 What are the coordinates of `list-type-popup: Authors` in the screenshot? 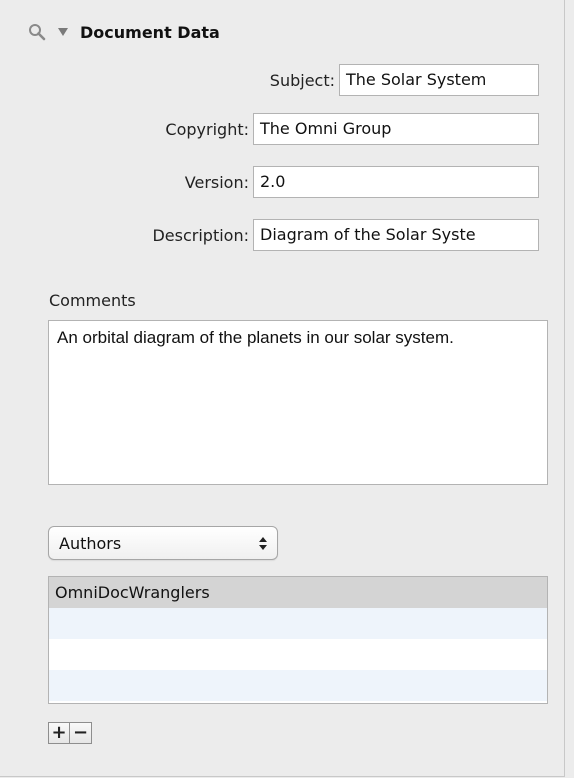 It's located at (163, 543).